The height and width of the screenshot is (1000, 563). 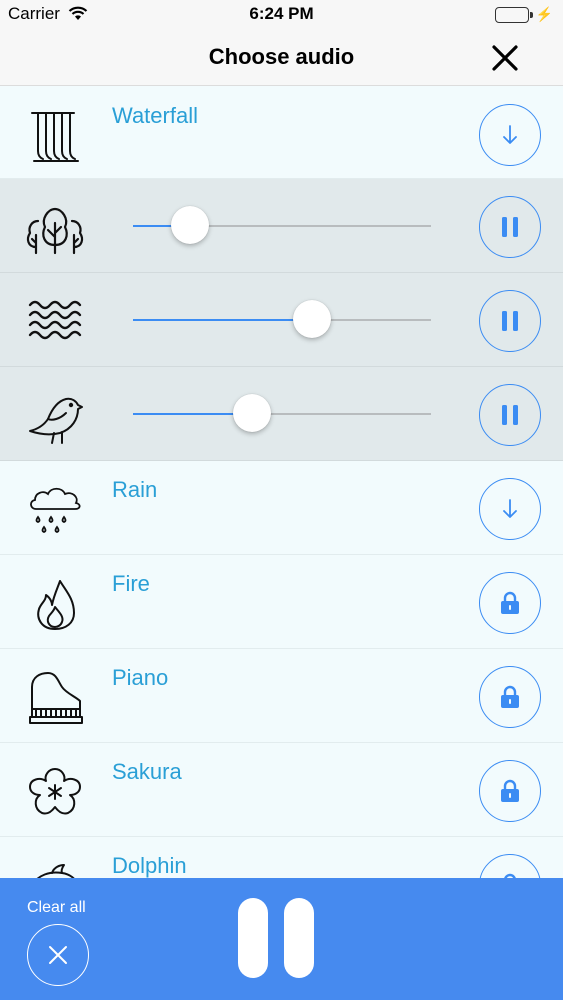 I want to click on sound-label: Rain, so click(x=135, y=489).